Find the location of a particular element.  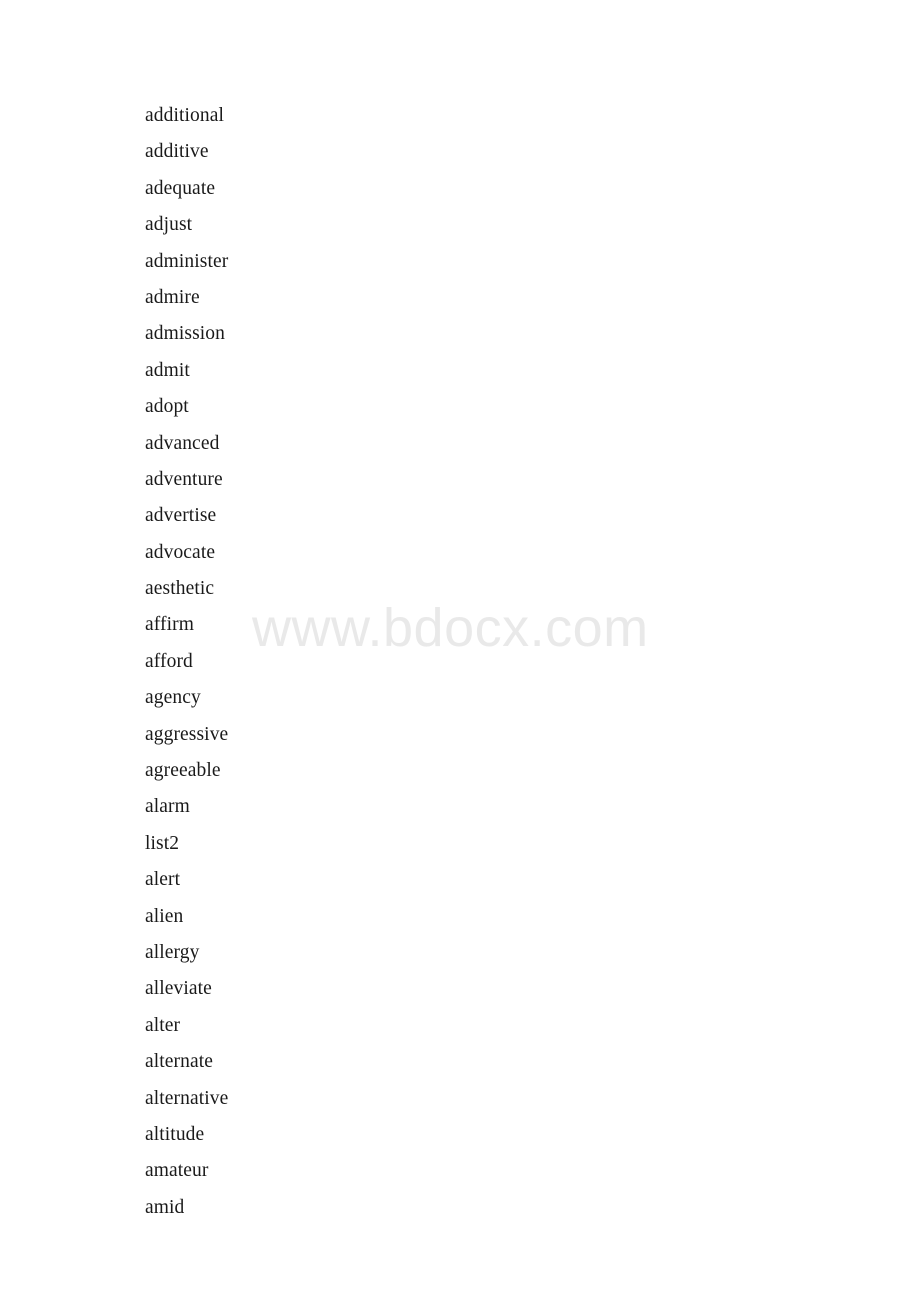

list-item: amid is located at coordinates (165, 1207).